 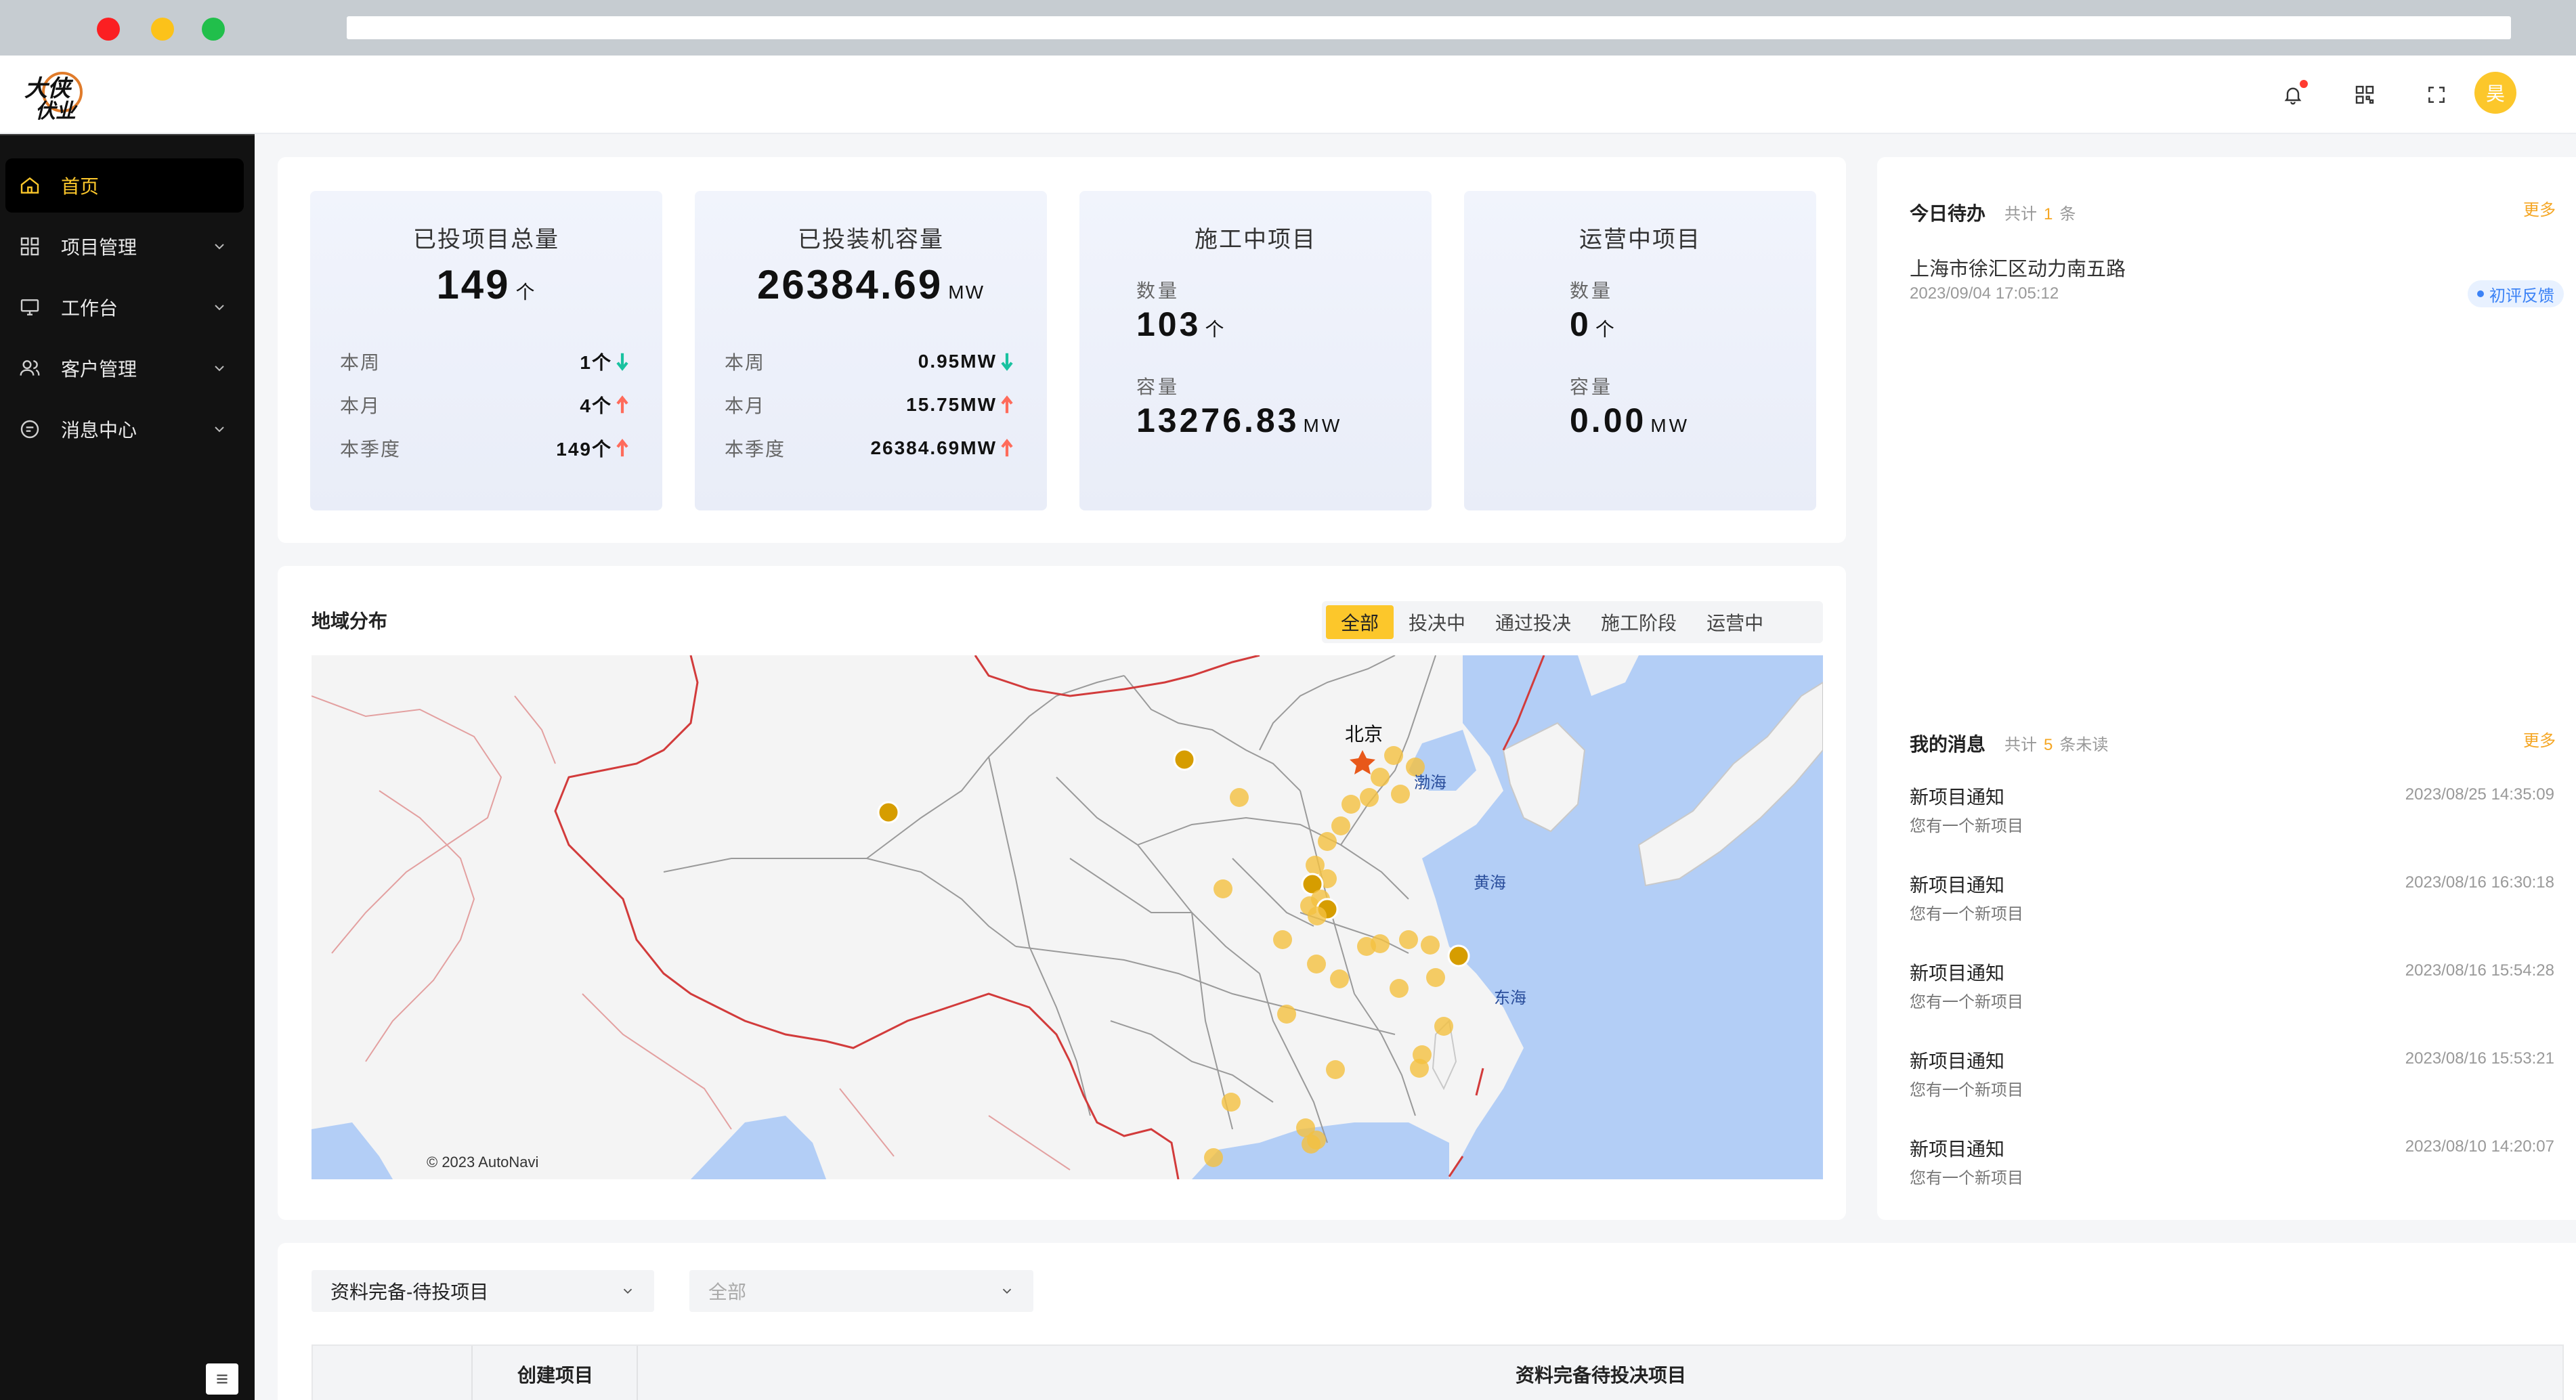 What do you see at coordinates (2232, 989) in the screenshot?
I see `message-item: 新项目通知 您有一个新项目 2023/08/16 15:54:28` at bounding box center [2232, 989].